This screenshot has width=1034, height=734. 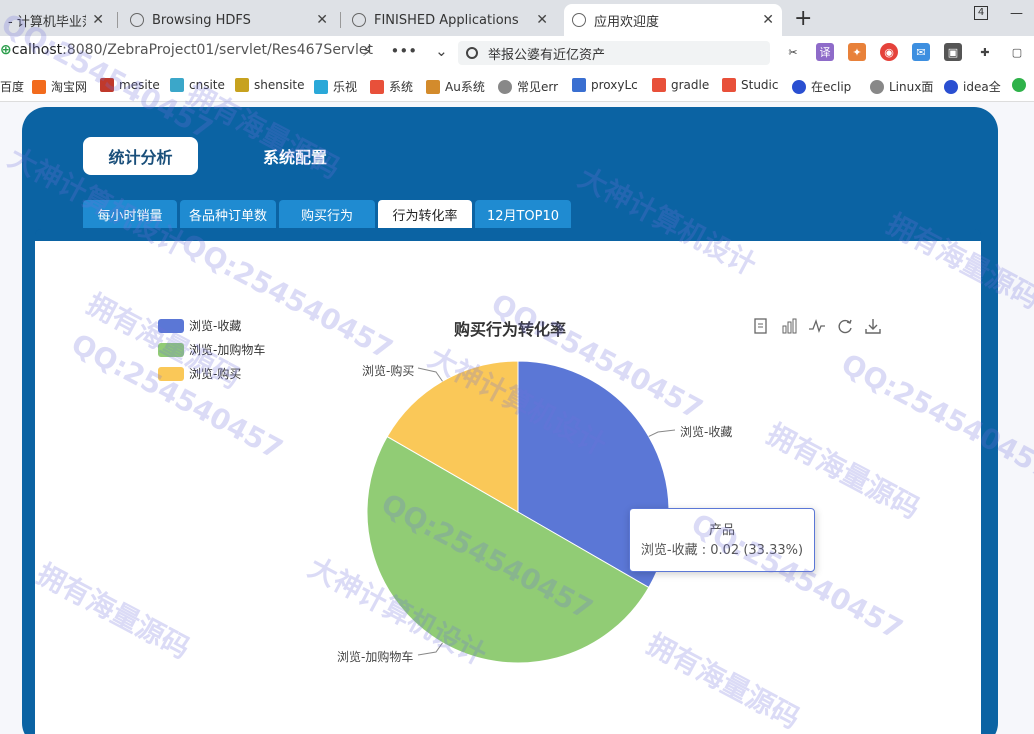 I want to click on search-icon, so click(x=472, y=53).